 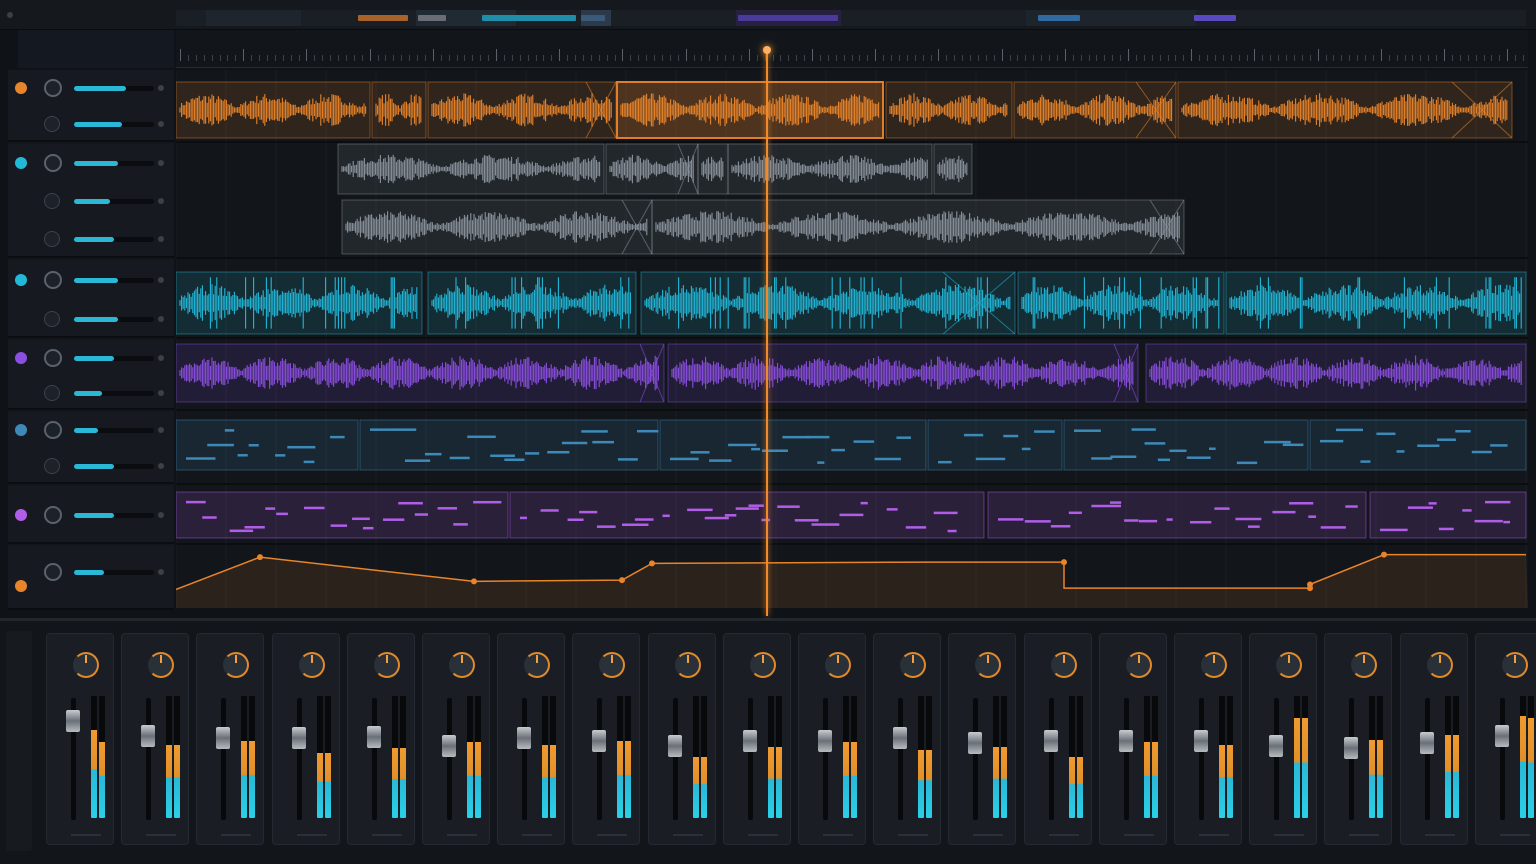 What do you see at coordinates (851, 18) in the screenshot?
I see `arrangement-overview` at bounding box center [851, 18].